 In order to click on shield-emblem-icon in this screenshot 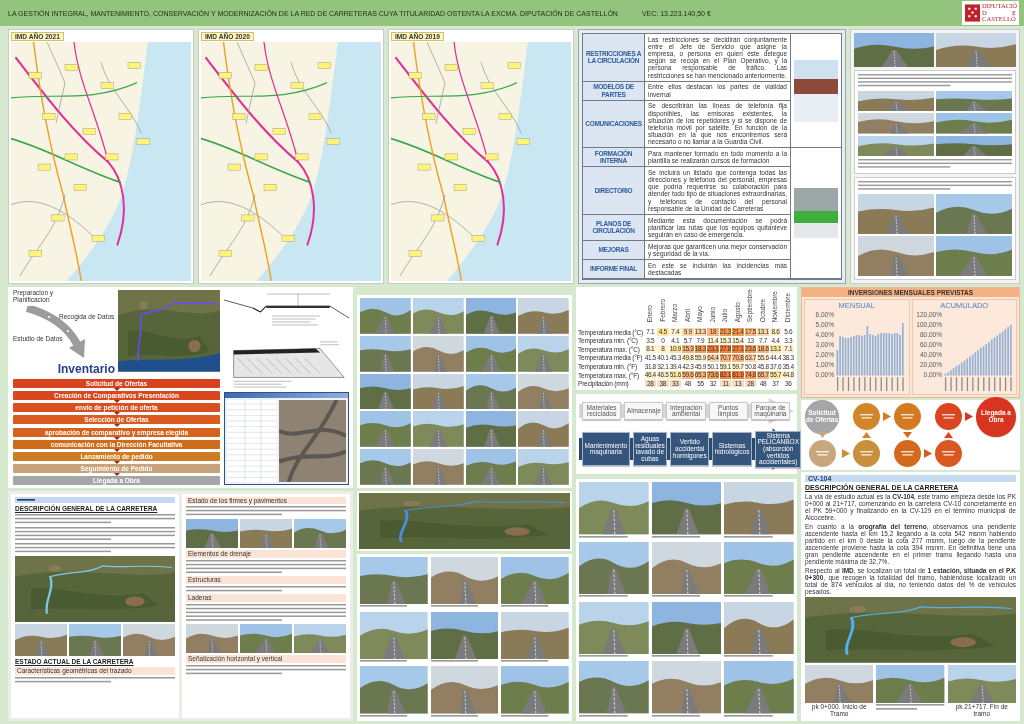, I will do `click(972, 13)`.